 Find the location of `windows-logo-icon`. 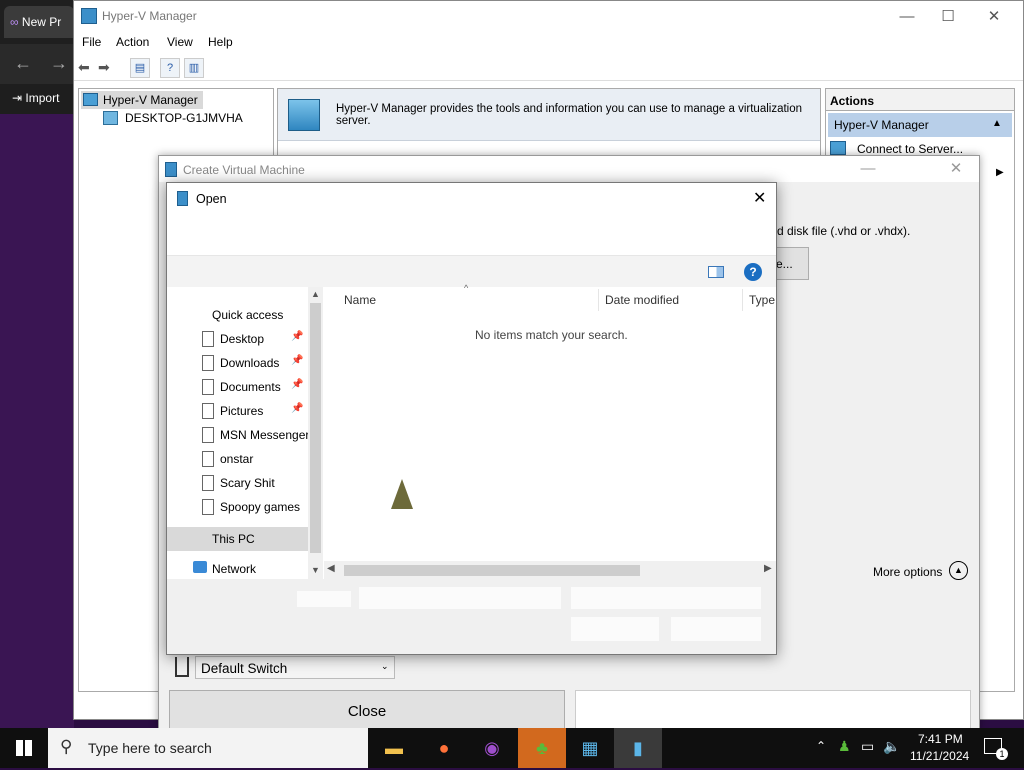

windows-logo-icon is located at coordinates (24, 748).